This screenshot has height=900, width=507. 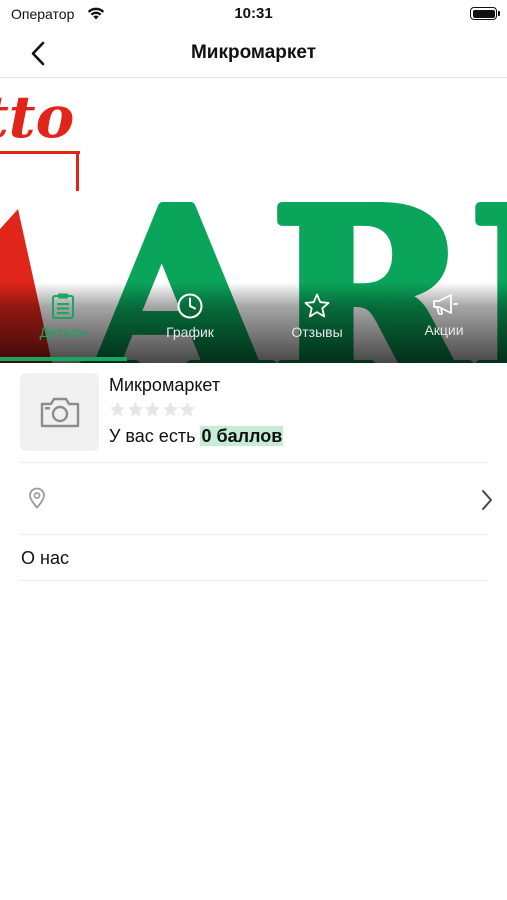 I want to click on star-icon, so click(x=317, y=305).